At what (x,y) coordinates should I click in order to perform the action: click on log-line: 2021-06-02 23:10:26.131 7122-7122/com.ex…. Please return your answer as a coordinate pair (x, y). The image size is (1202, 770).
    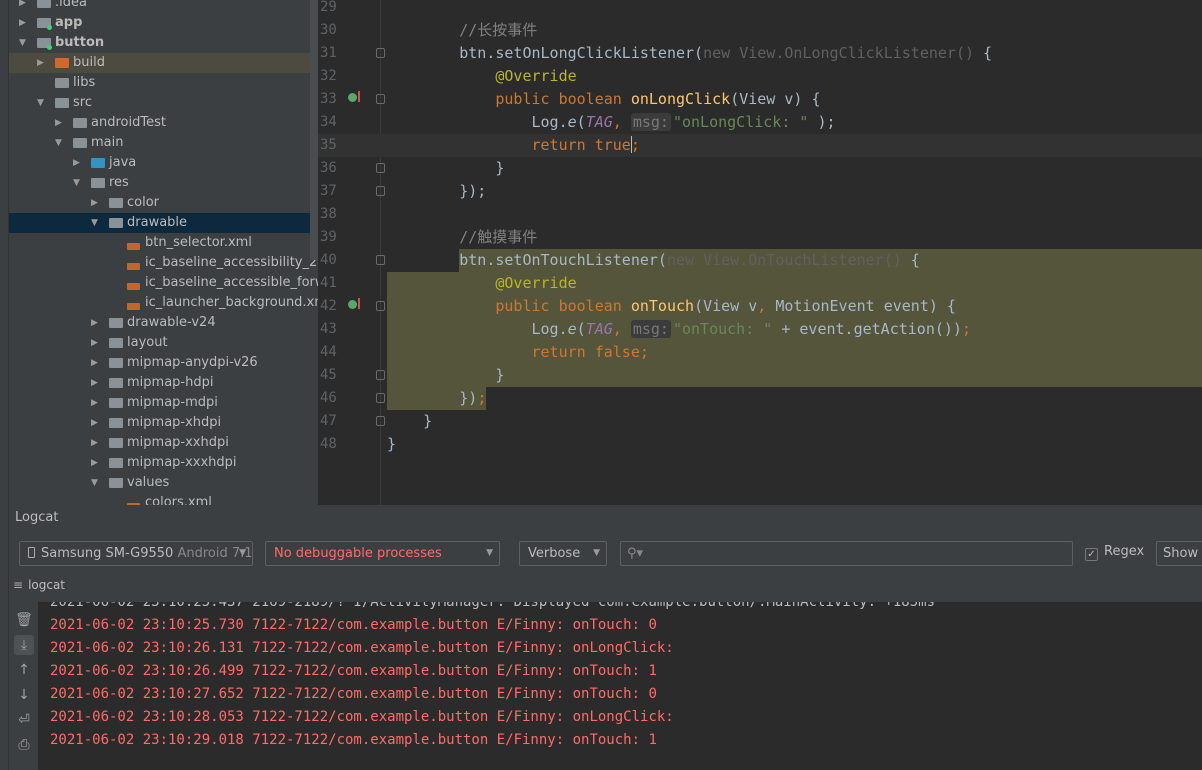
    Looking at the image, I should click on (362, 648).